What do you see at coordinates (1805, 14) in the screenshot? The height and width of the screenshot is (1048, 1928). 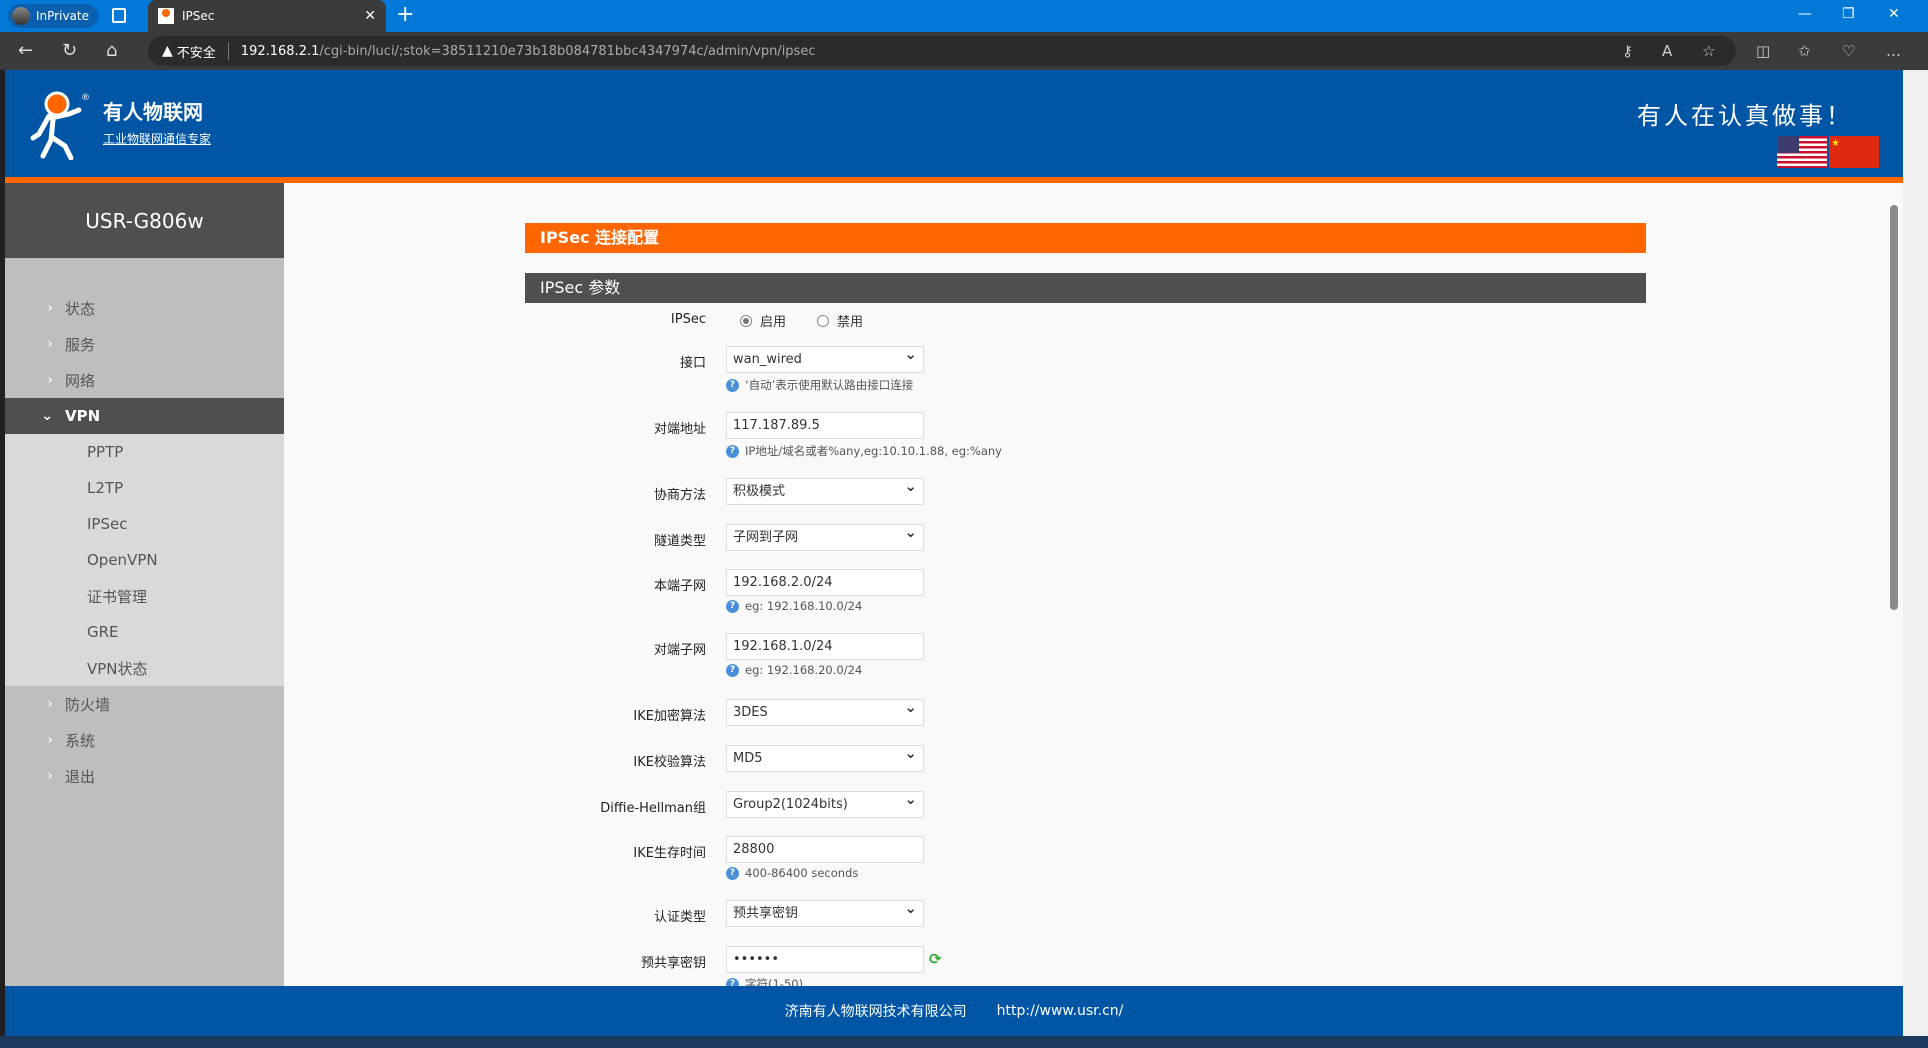 I see `minimize-icon: —` at bounding box center [1805, 14].